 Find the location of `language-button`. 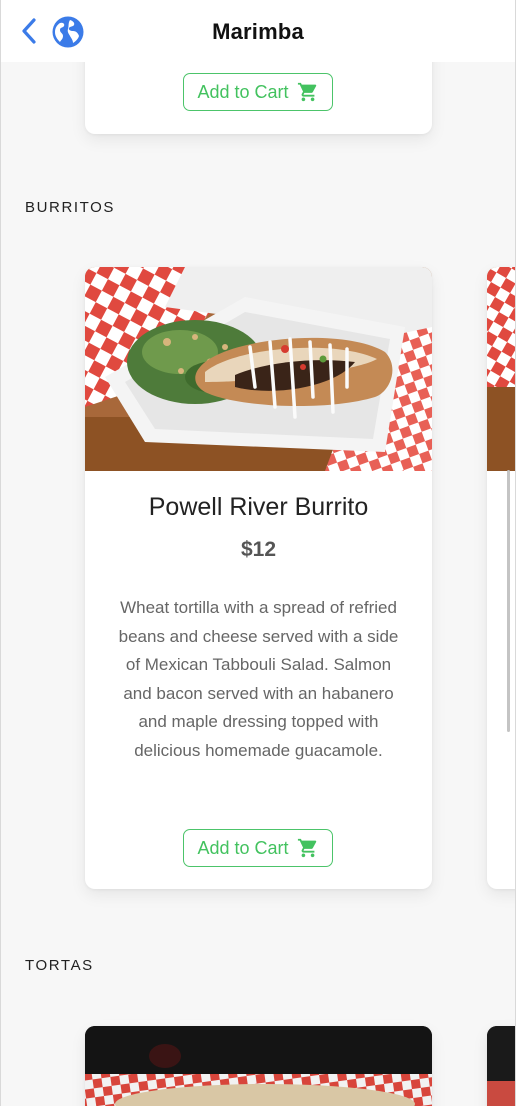

language-button is located at coordinates (68, 32).